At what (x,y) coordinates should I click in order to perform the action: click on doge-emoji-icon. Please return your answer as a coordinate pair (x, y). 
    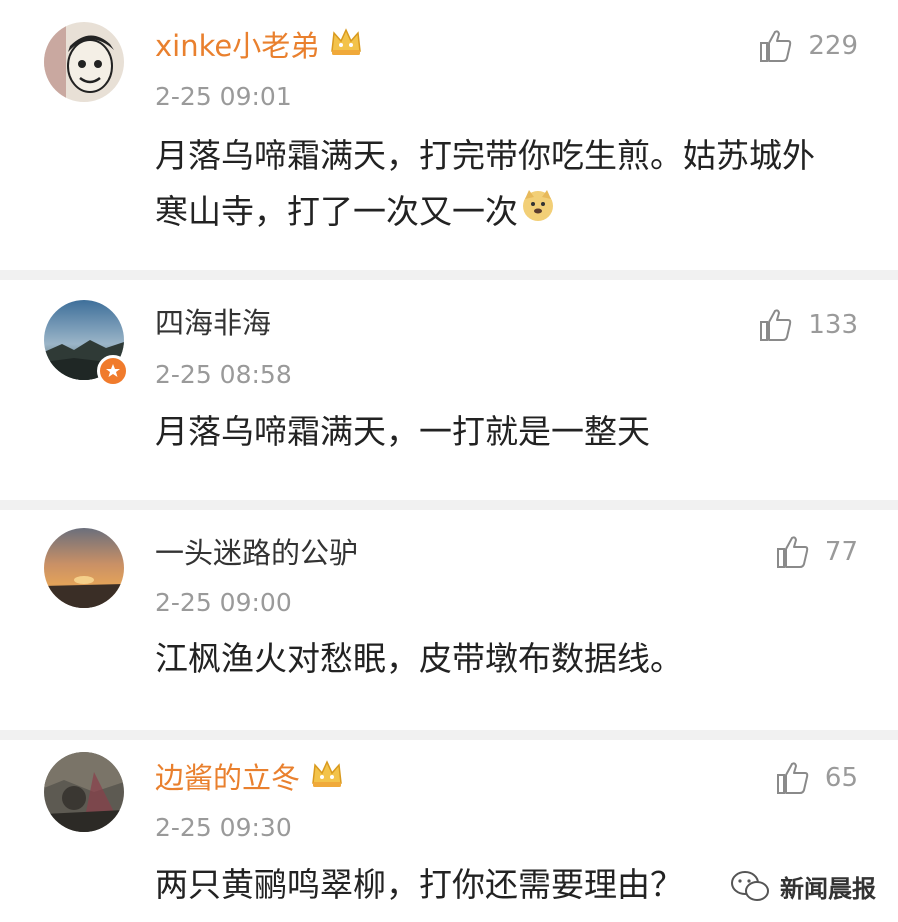
    Looking at the image, I should click on (538, 212).